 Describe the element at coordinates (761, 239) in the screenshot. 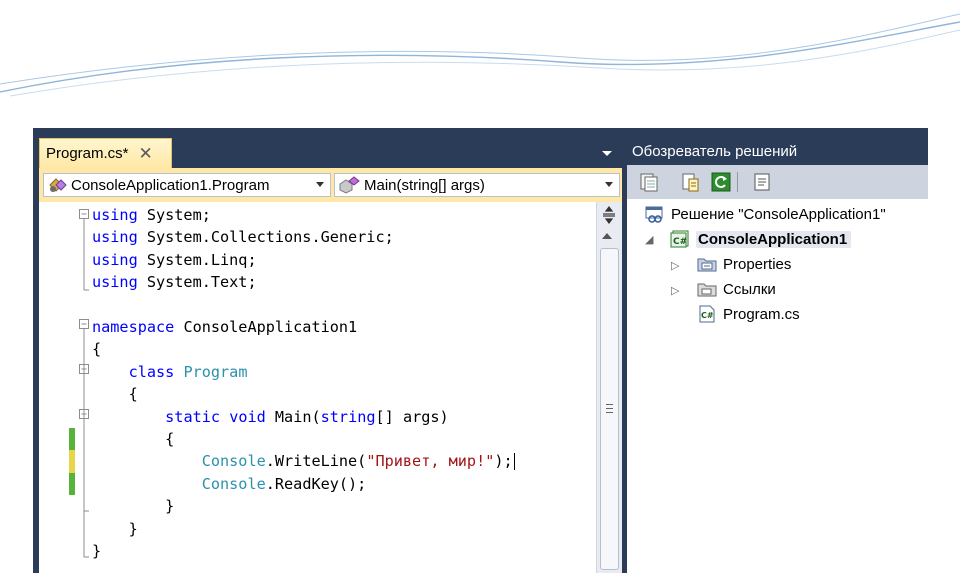

I see `tree-item-project: C# ConsoleApplication1` at that location.